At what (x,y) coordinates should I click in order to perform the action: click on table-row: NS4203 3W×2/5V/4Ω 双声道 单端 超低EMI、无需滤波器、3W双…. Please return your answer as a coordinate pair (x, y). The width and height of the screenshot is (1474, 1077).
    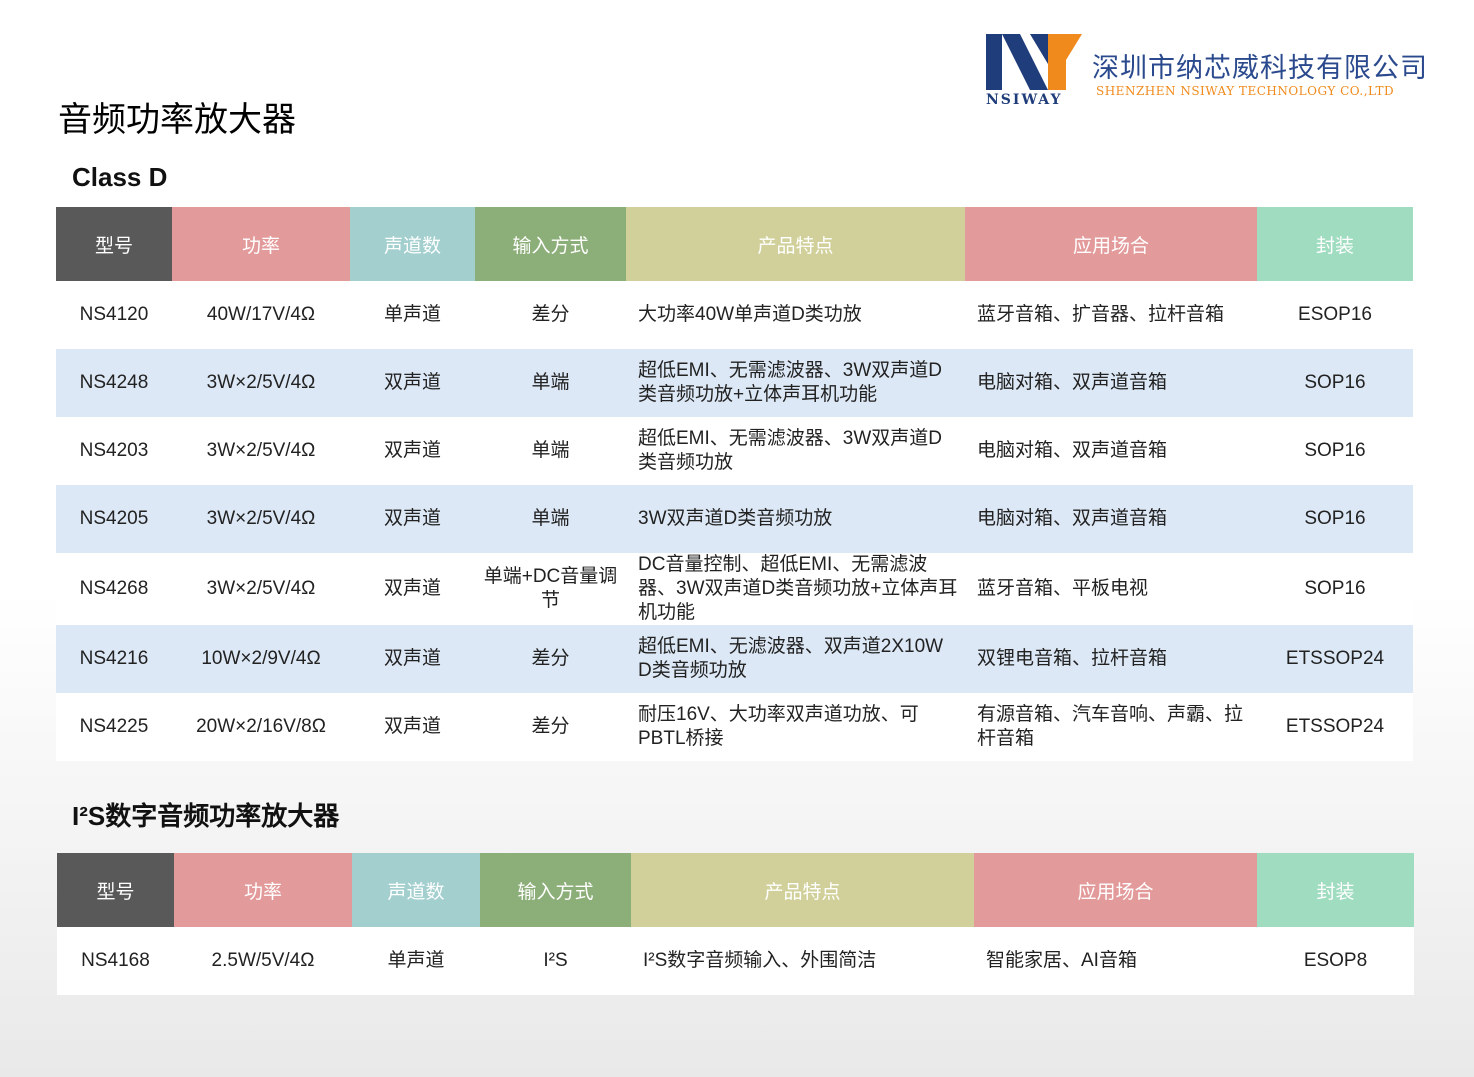
    Looking at the image, I should click on (734, 451).